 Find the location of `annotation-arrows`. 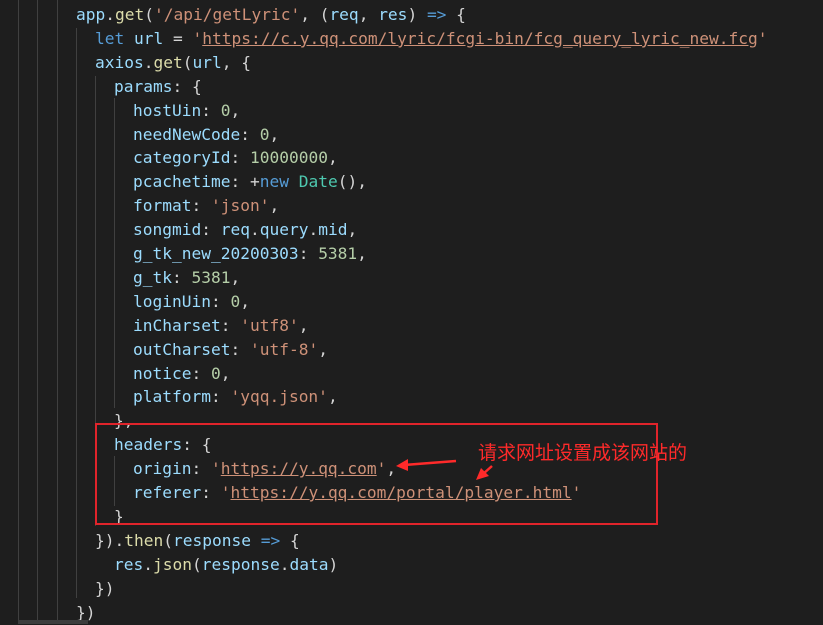

annotation-arrows is located at coordinates (444, 469).